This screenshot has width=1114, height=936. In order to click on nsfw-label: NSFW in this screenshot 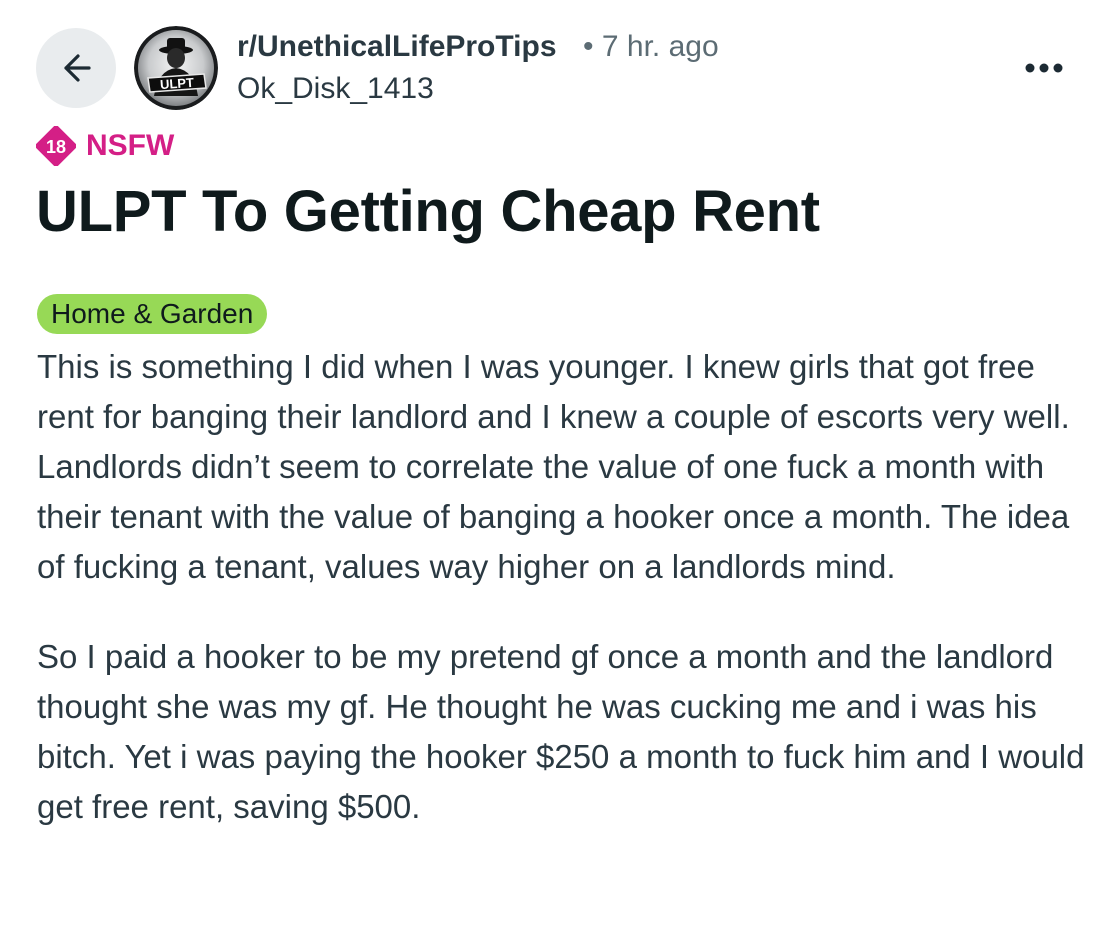, I will do `click(130, 145)`.